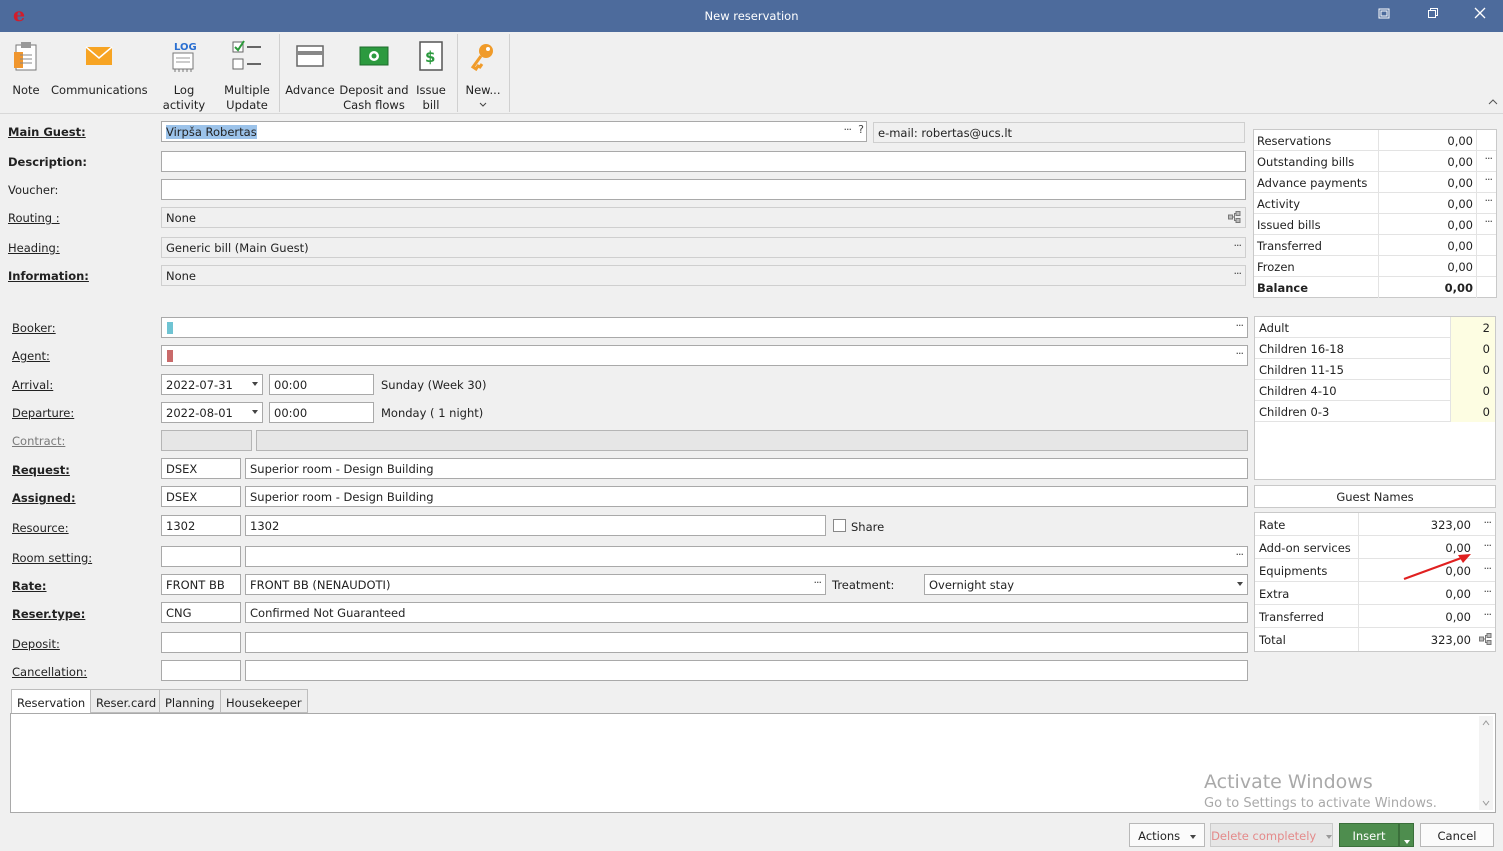 Image resolution: width=1503 pixels, height=851 pixels. I want to click on cancellation-code-input, so click(201, 670).